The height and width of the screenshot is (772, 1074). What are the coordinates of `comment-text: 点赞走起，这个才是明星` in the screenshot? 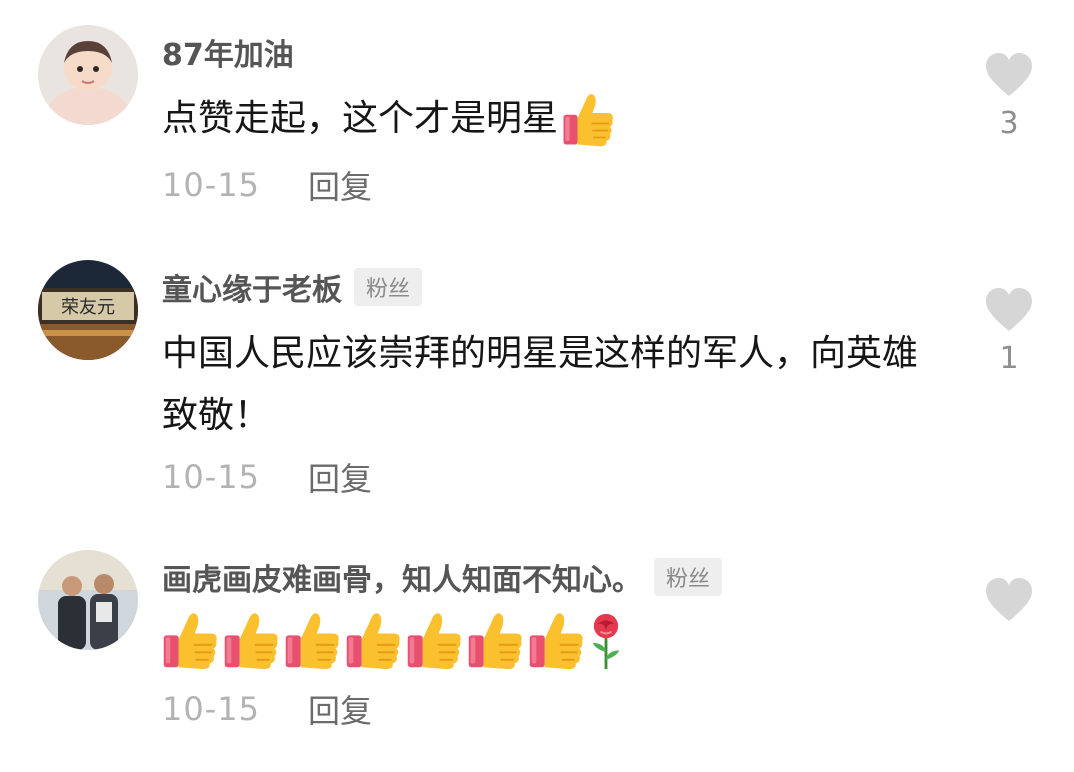 It's located at (552, 119).